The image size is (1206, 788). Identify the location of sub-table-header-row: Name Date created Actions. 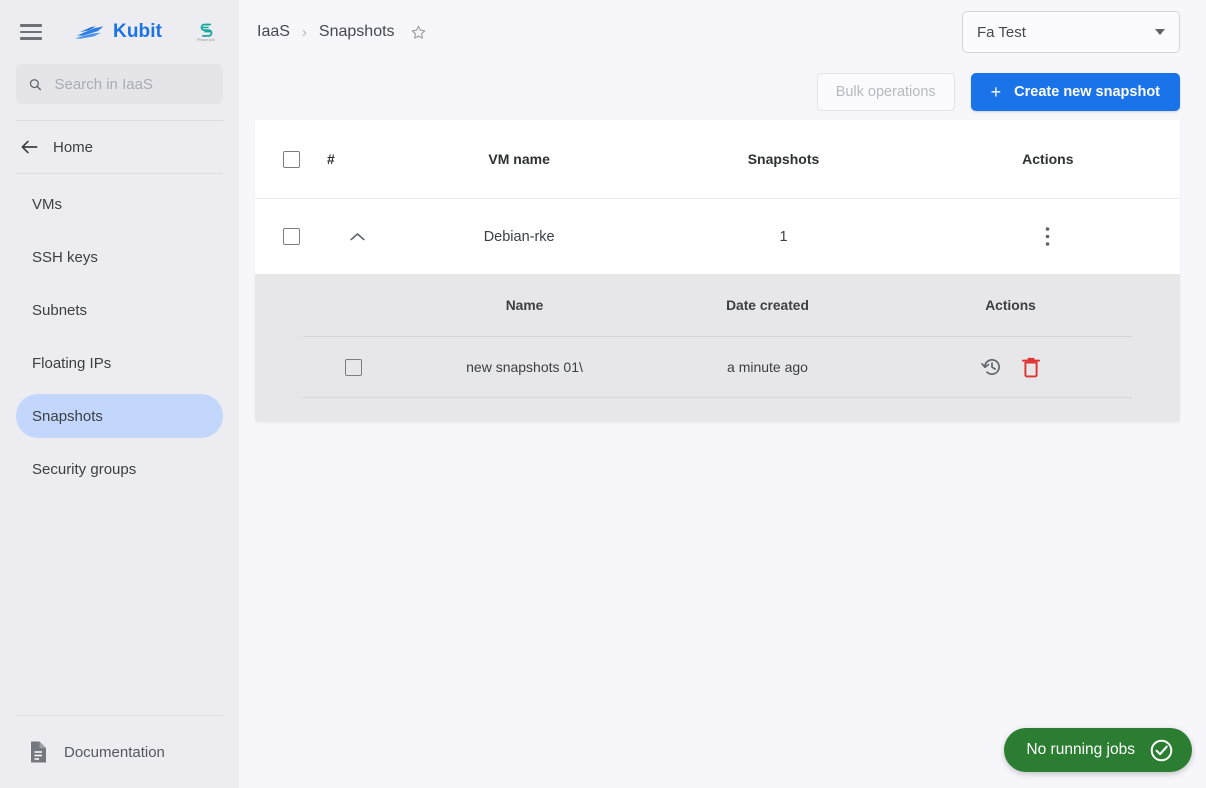
(717, 305).